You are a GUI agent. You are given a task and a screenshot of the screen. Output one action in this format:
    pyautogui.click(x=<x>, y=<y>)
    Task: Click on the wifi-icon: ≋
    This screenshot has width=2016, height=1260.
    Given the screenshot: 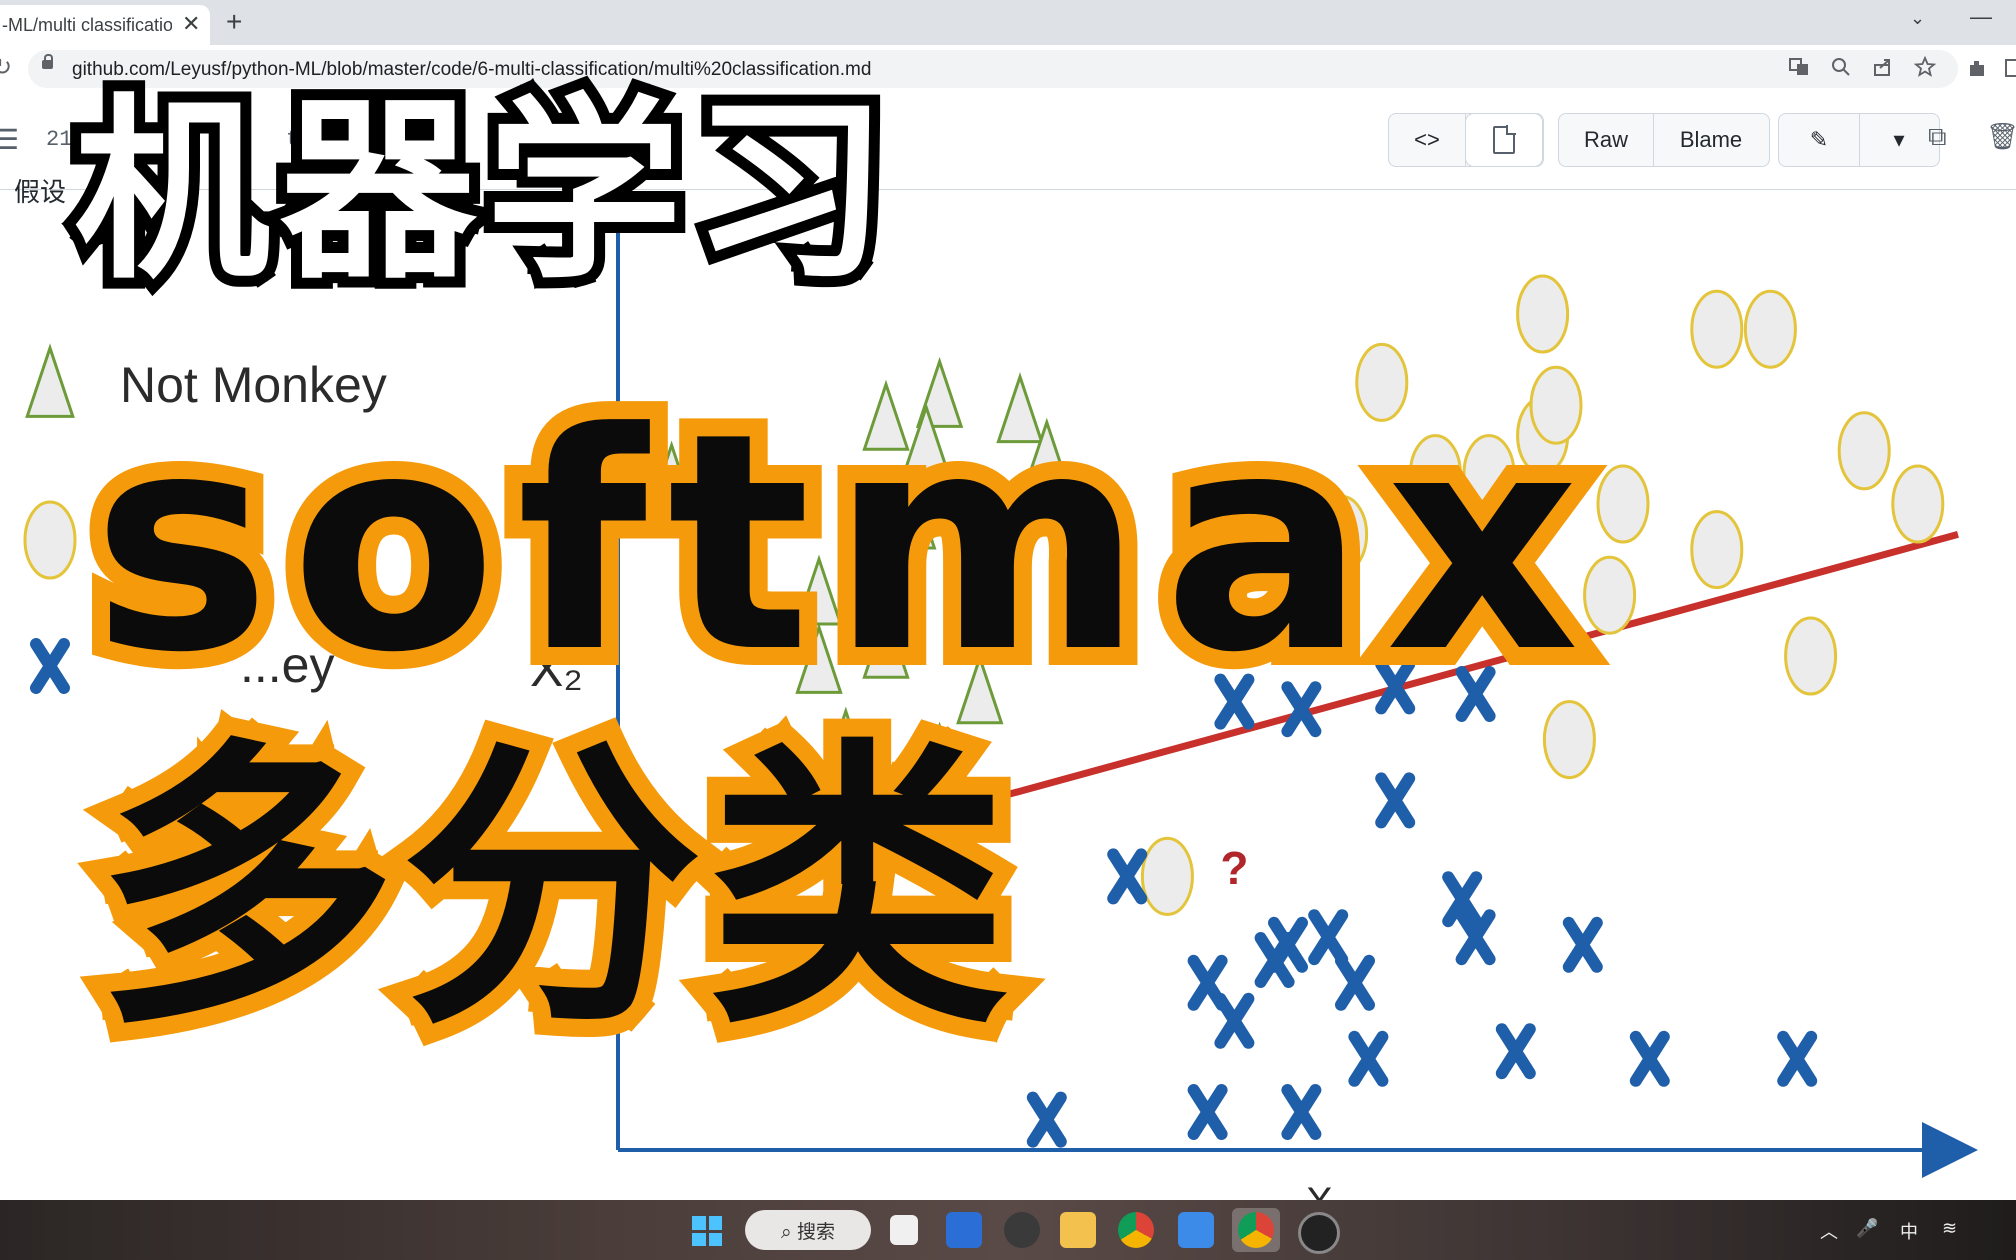 What is the action you would take?
    pyautogui.click(x=1949, y=1228)
    